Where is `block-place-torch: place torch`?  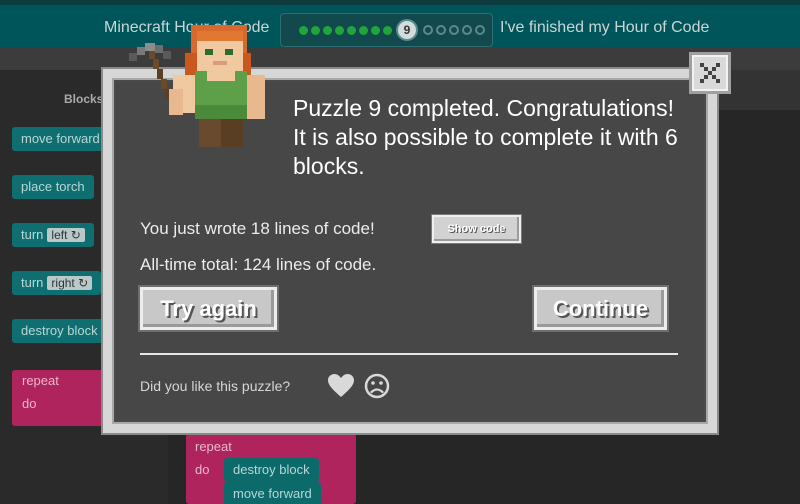 block-place-torch: place torch is located at coordinates (53, 187).